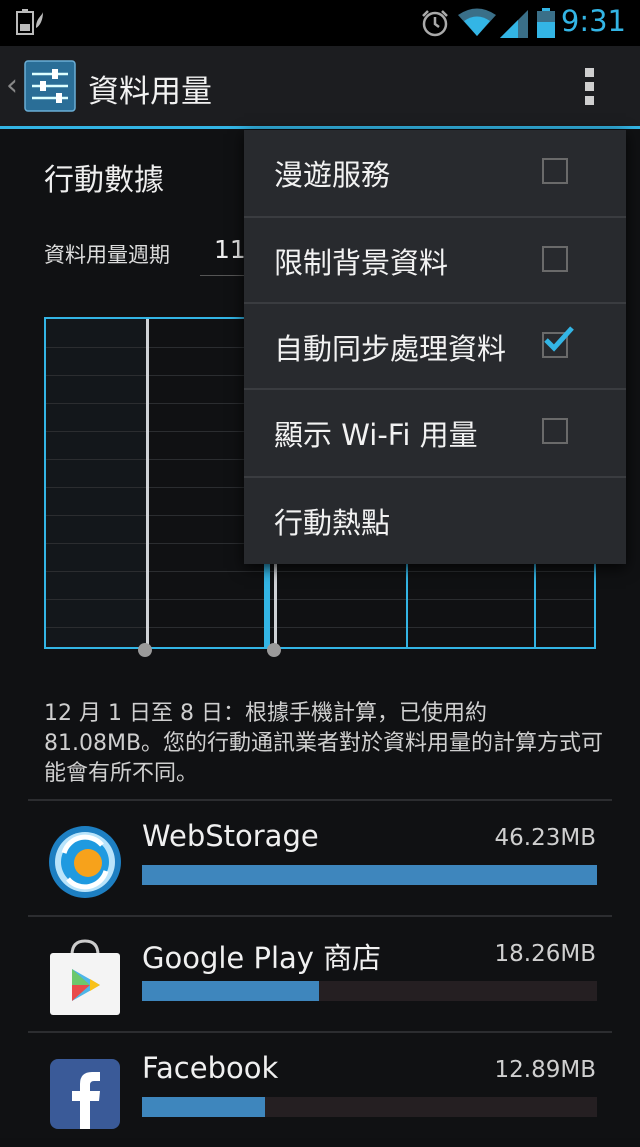  What do you see at coordinates (230, 249) in the screenshot?
I see `cycle-spinner: 11` at bounding box center [230, 249].